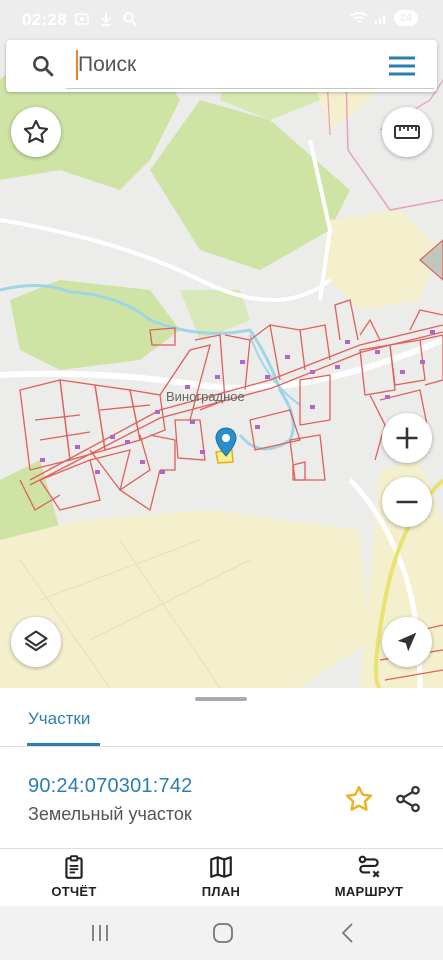  I want to click on star-icon, so click(36, 131).